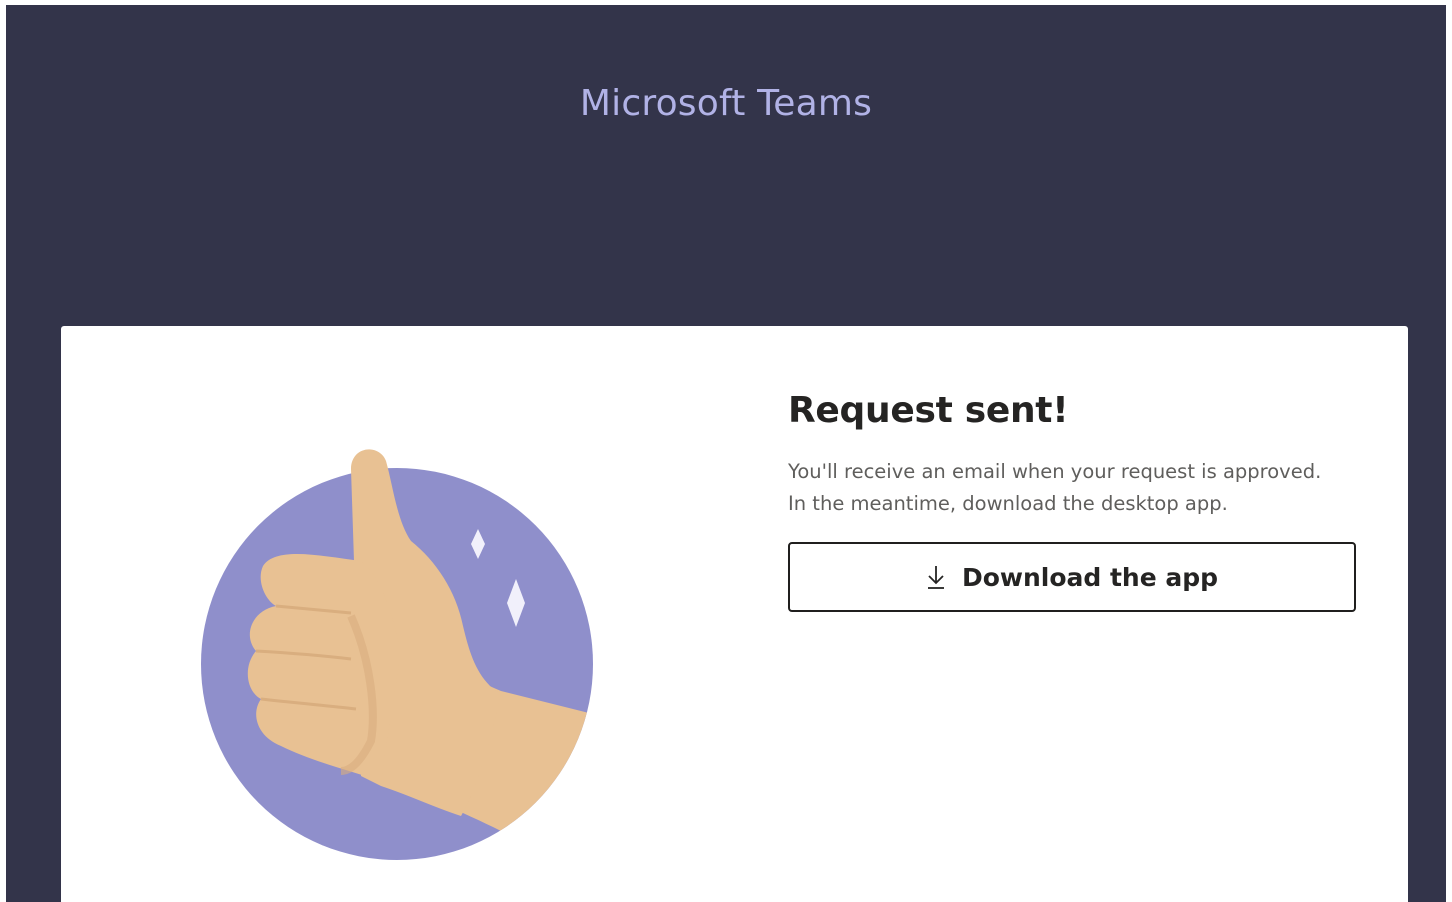 This screenshot has width=1452, height=902. What do you see at coordinates (401, 651) in the screenshot?
I see `thumbs-up-illustration` at bounding box center [401, 651].